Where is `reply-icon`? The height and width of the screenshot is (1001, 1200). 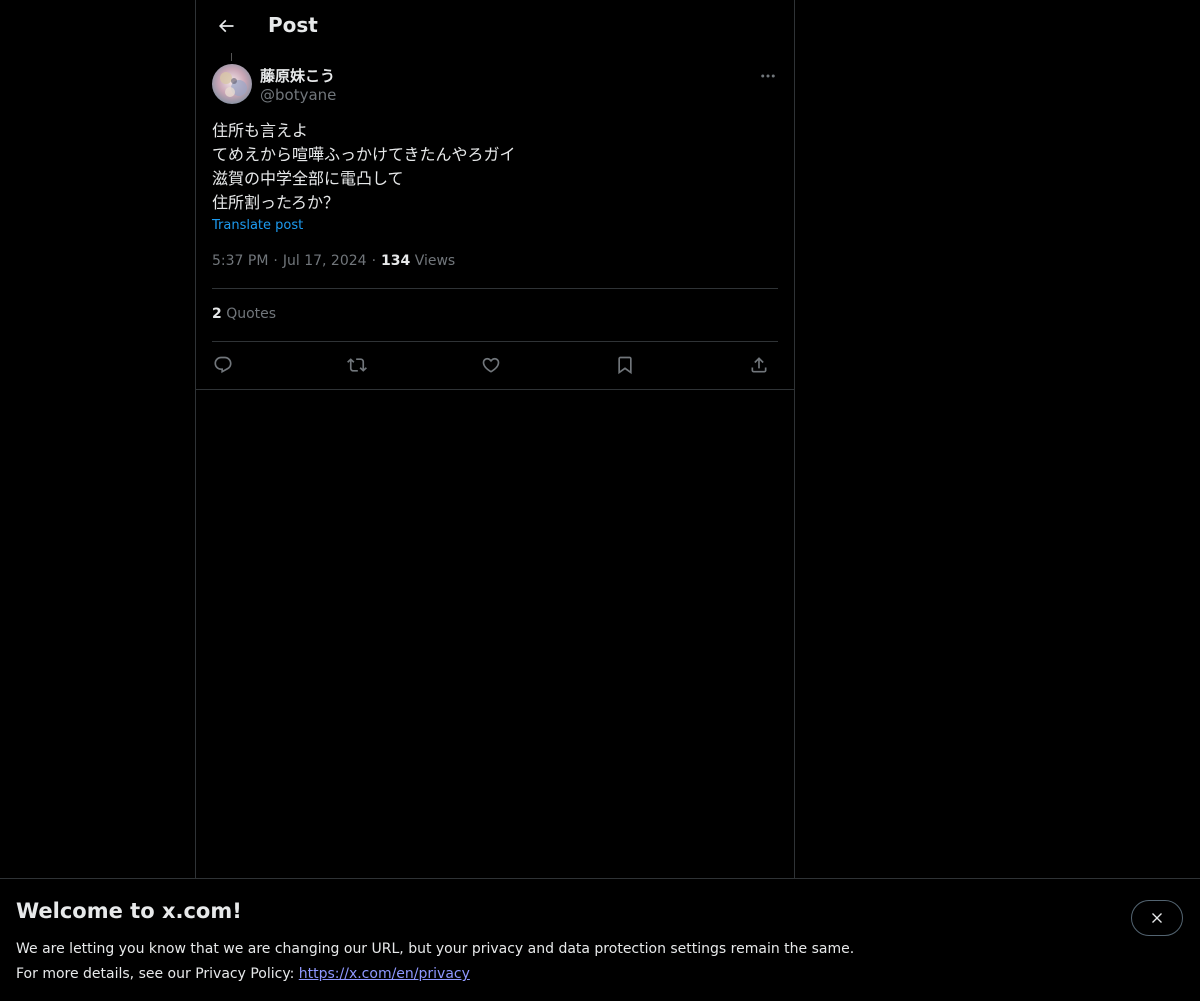
reply-icon is located at coordinates (223, 365).